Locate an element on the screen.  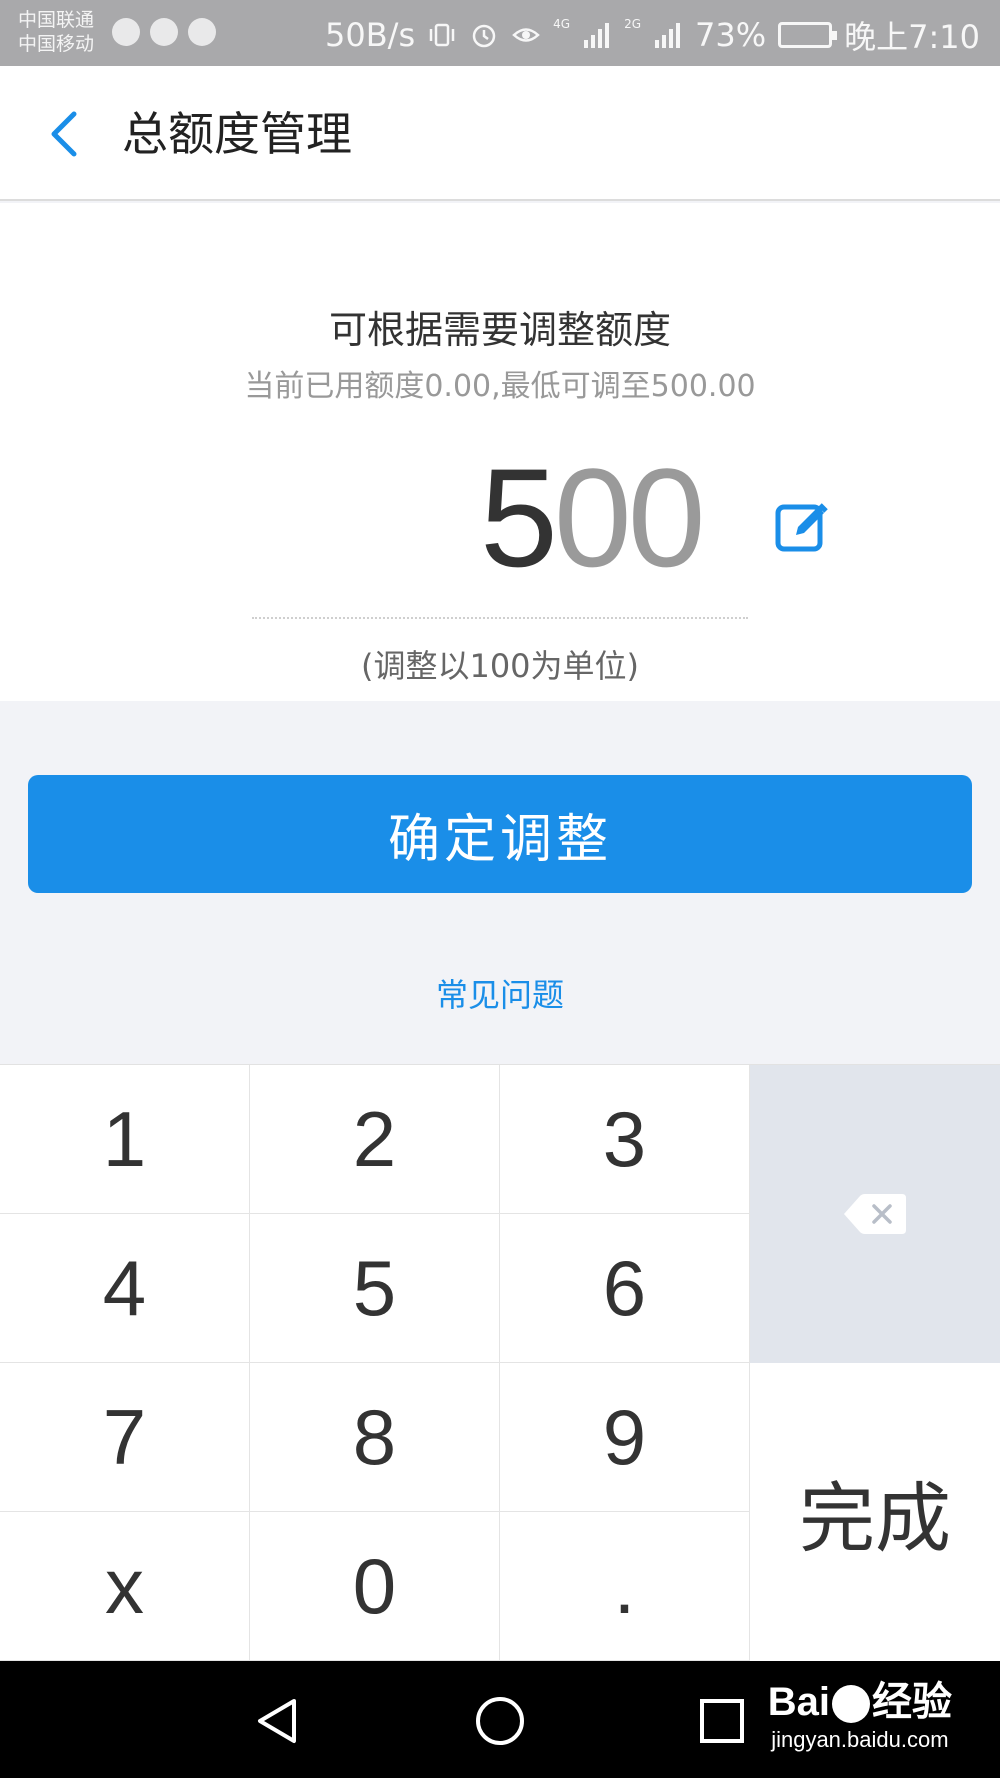
page-title: 总额度管理 is located at coordinates (237, 134).